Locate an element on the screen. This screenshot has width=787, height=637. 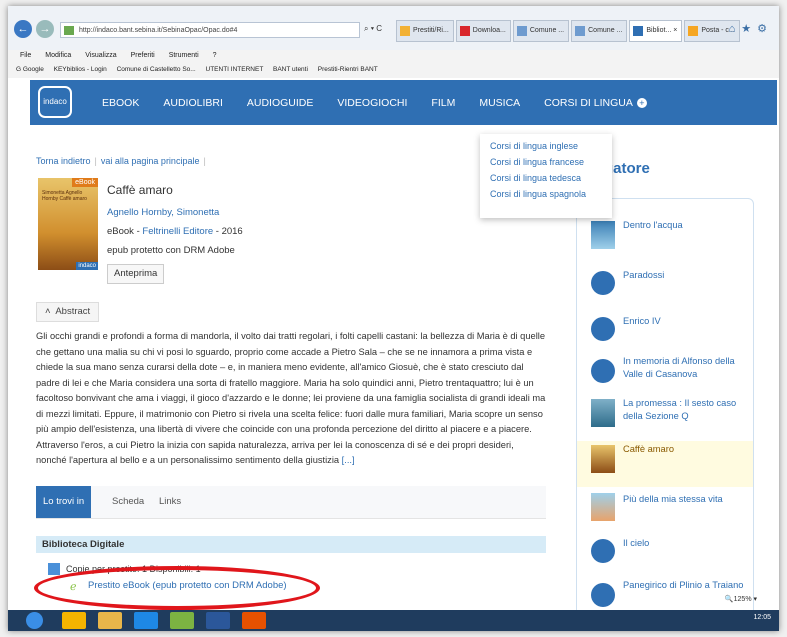
read-more-link: [...] is located at coordinates (348, 460).